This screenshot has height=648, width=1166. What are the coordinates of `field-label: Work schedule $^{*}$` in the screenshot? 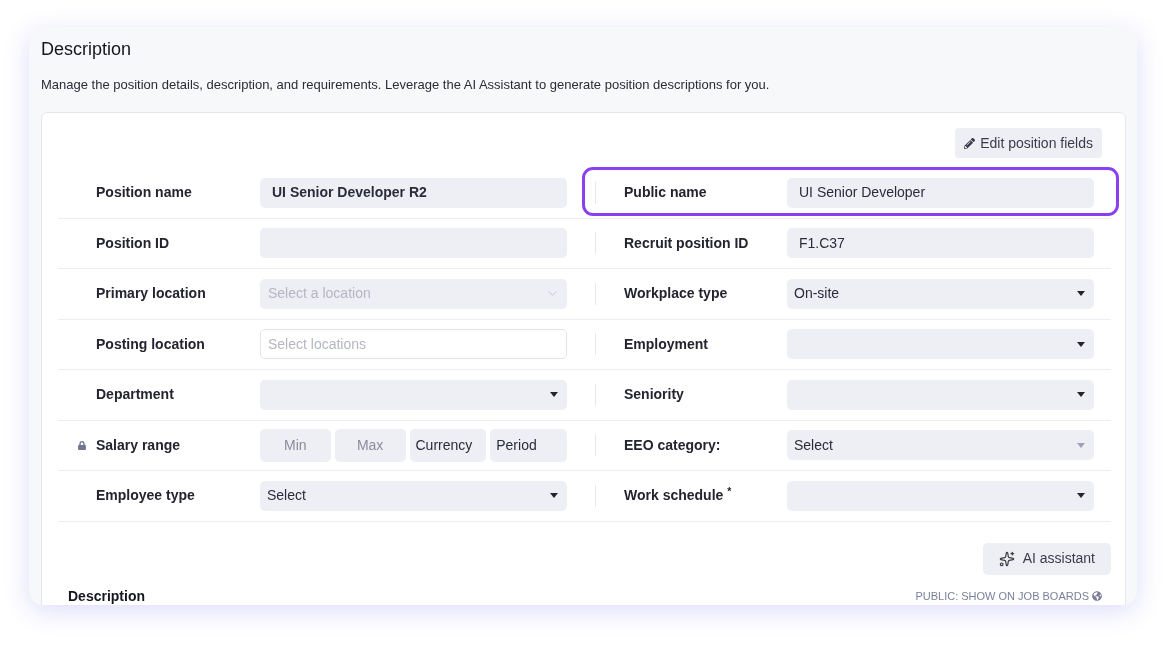 It's located at (678, 495).